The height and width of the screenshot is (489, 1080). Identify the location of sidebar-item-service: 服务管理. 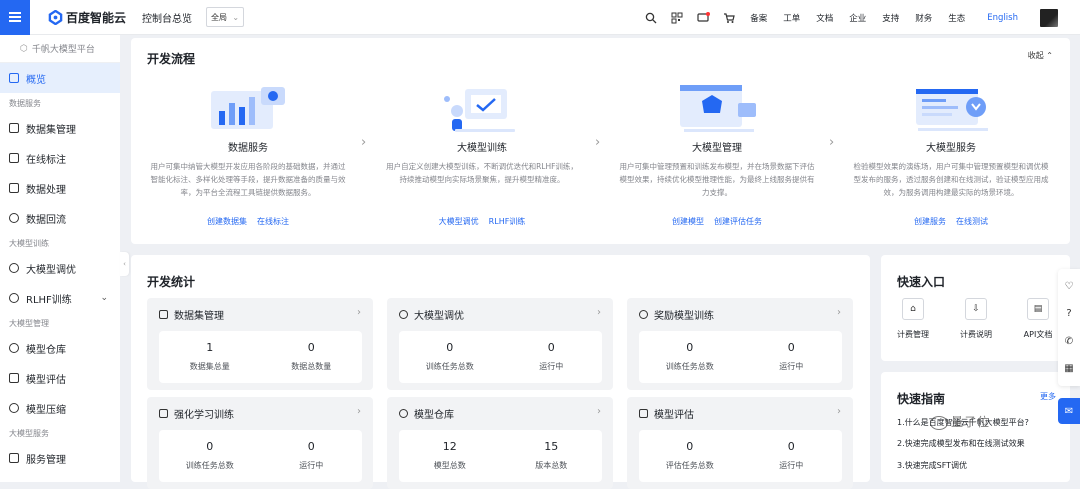
(60, 458).